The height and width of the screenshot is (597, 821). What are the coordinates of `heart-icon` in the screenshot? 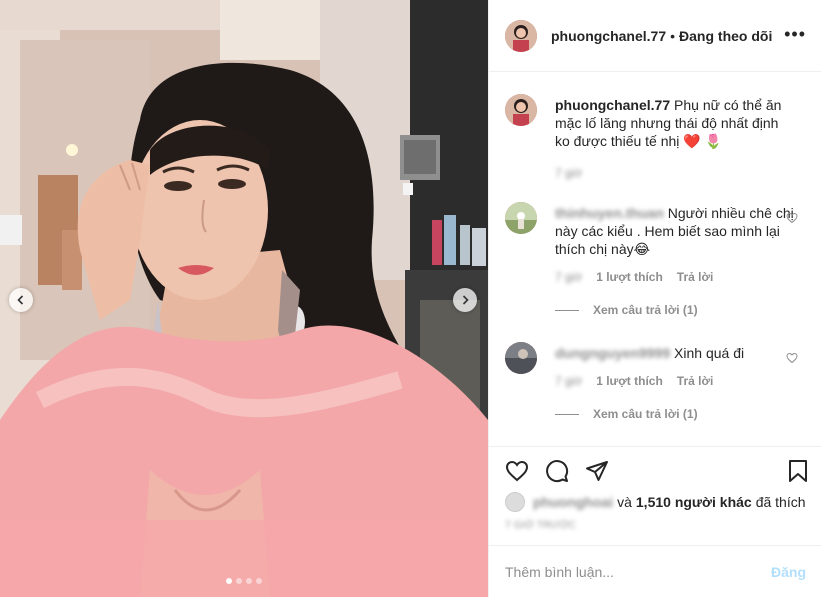 It's located at (517, 471).